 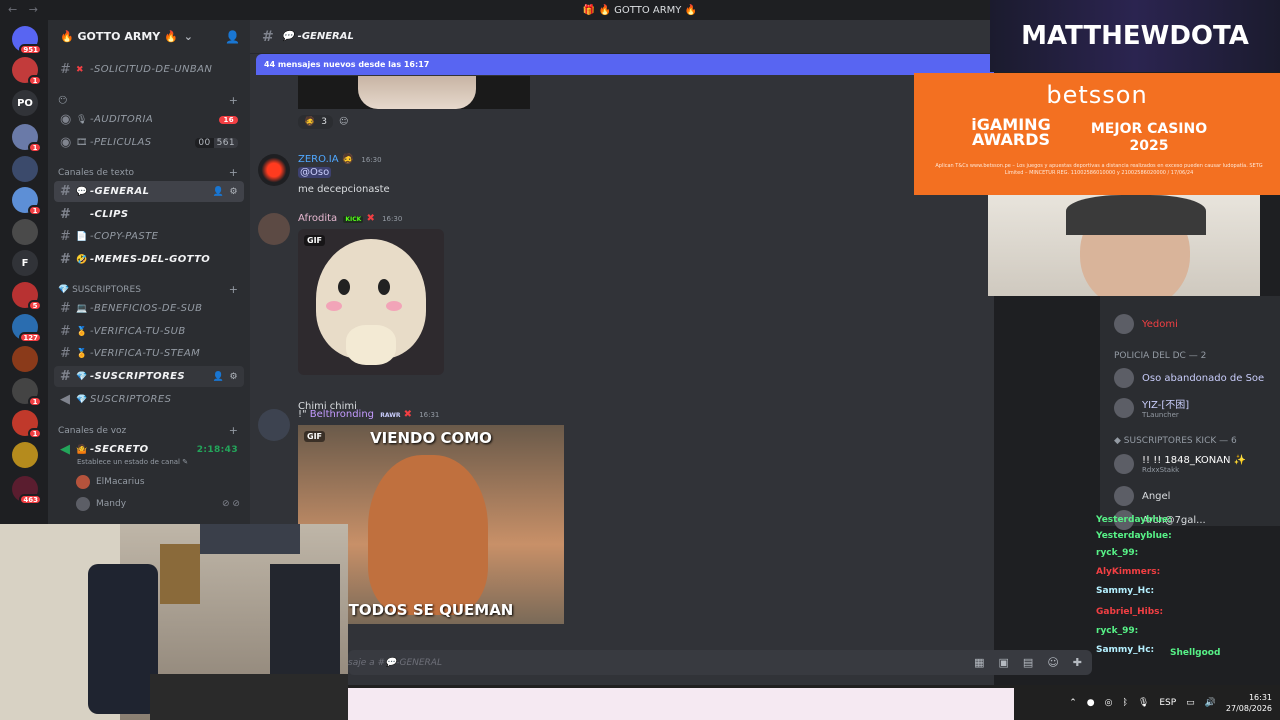 What do you see at coordinates (310, 122) in the screenshot?
I see `reaction-emoji-icon: 🧔` at bounding box center [310, 122].